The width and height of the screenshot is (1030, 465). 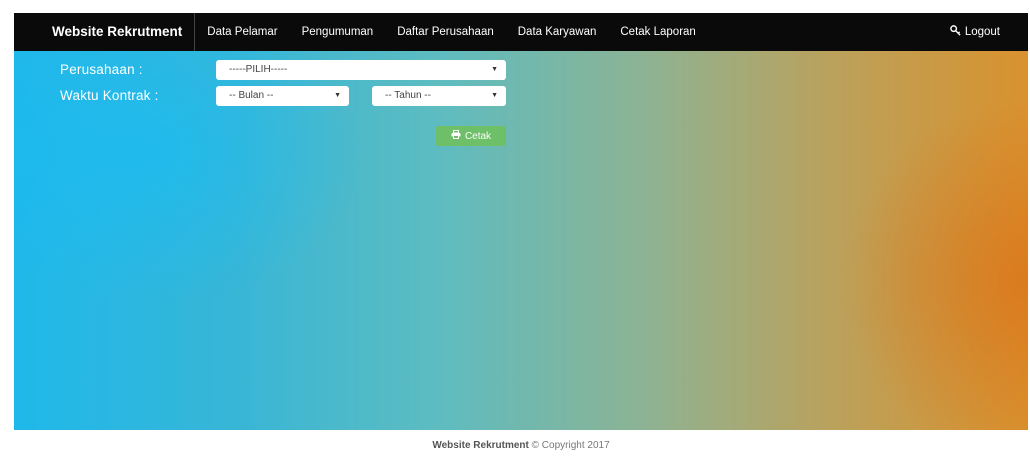 I want to click on logout-label: Logout, so click(x=982, y=32).